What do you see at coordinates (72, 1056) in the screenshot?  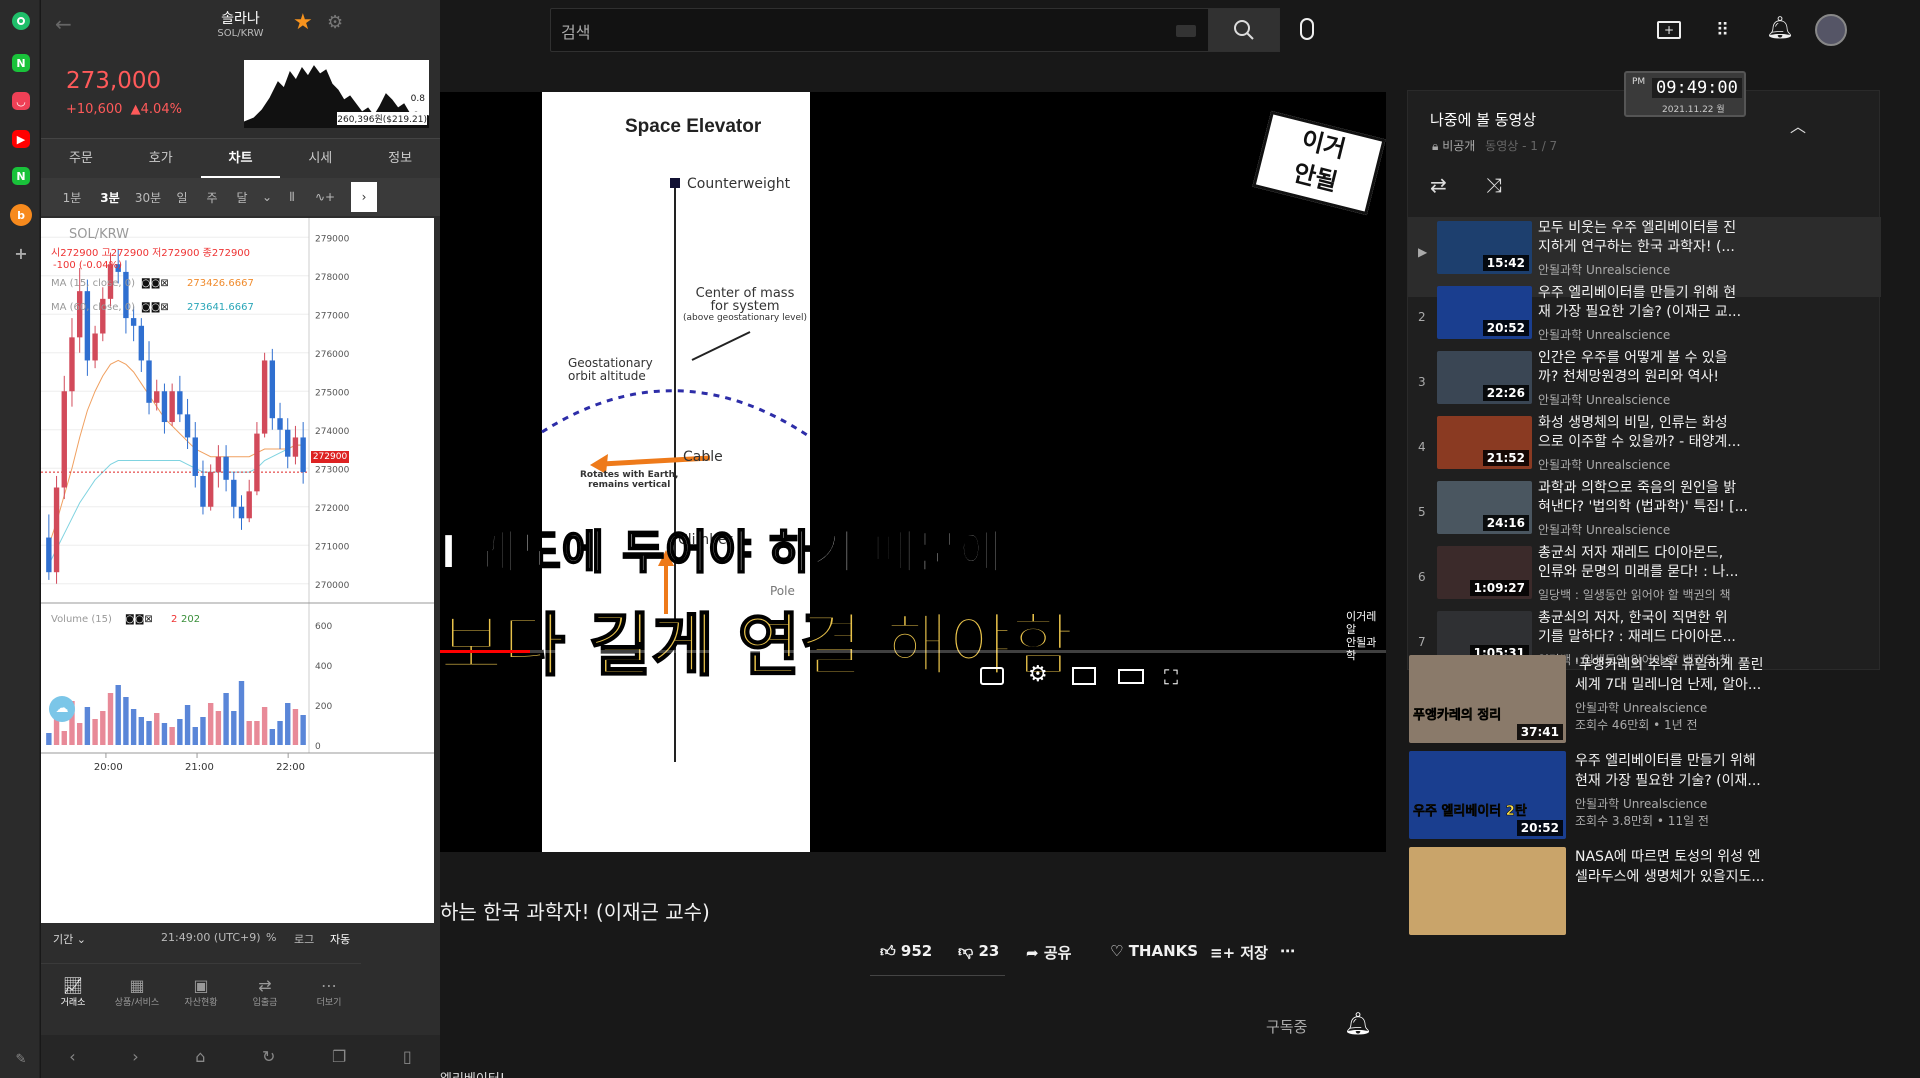 I see `back-icon: ‹` at bounding box center [72, 1056].